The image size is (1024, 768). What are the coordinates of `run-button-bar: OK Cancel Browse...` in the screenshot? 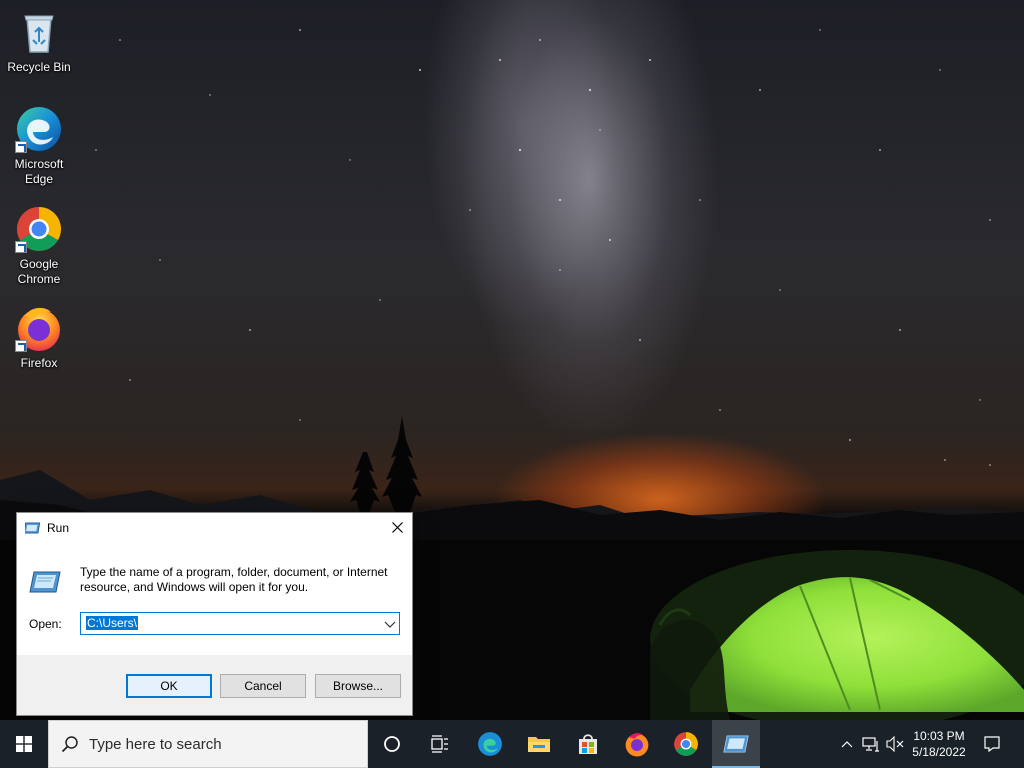 It's located at (214, 685).